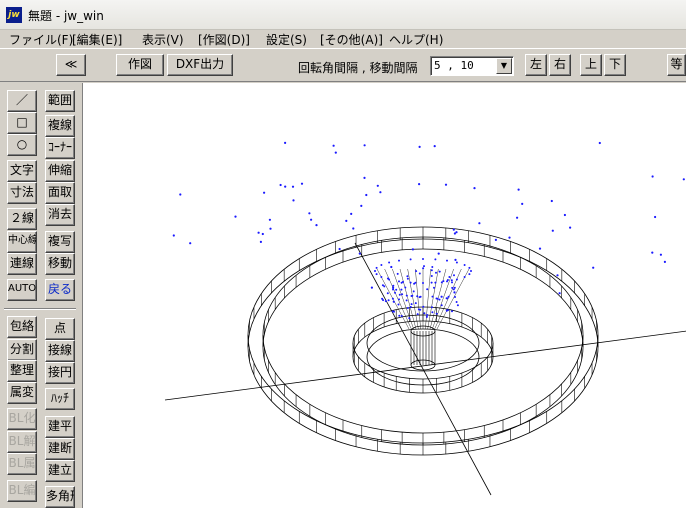 This screenshot has height=508, width=686. Describe the element at coordinates (60, 101) in the screenshot. I see `range-tool-button: 範囲` at that location.